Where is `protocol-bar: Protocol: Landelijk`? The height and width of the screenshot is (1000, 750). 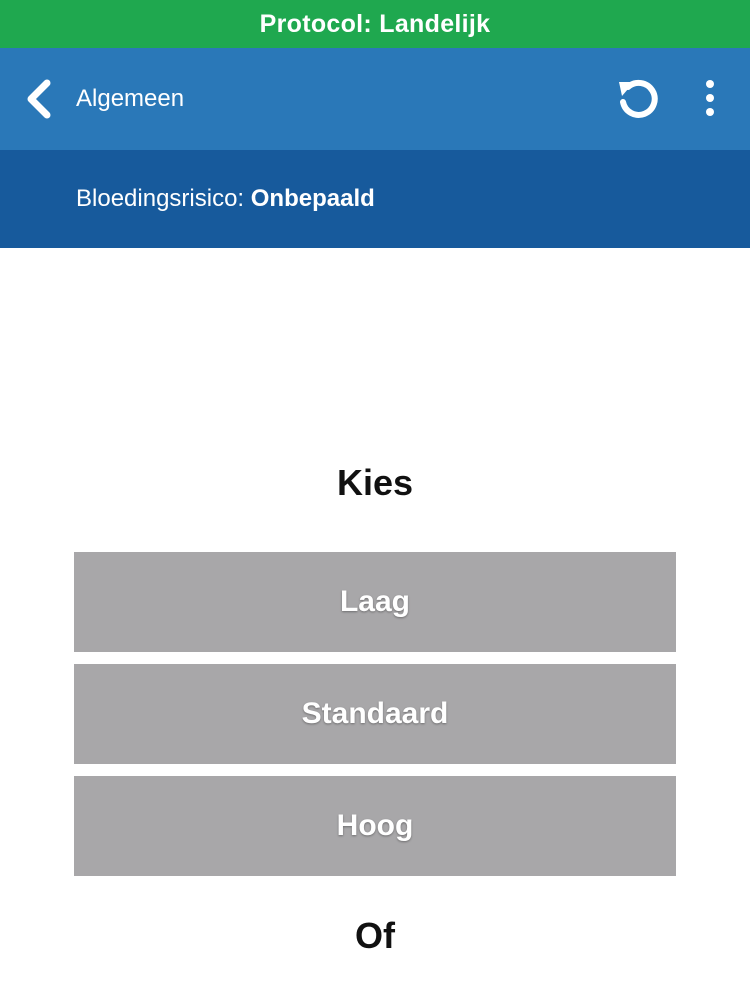
protocol-bar: Protocol: Landelijk is located at coordinates (375, 24).